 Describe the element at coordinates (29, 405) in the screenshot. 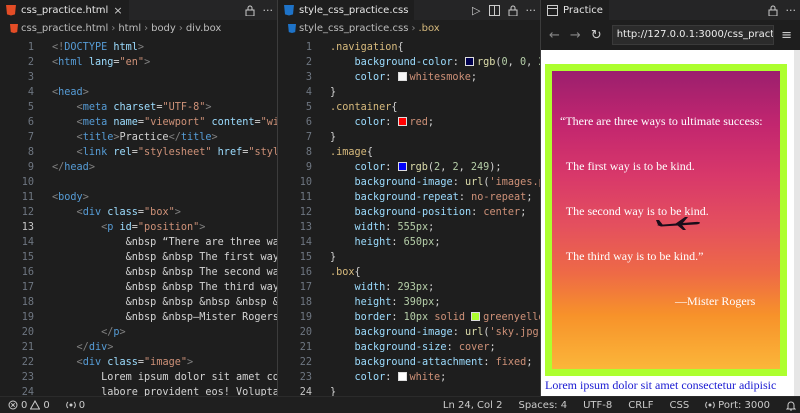

I see `problems-indicator: 0 0` at that location.